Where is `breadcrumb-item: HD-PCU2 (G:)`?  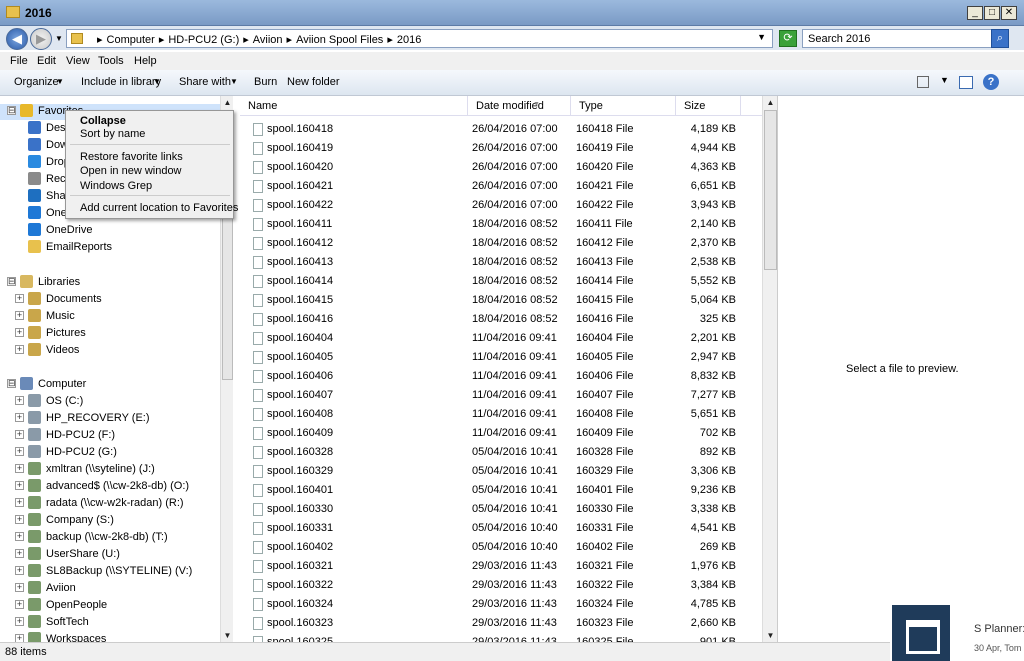
breadcrumb-item: HD-PCU2 (G:) is located at coordinates (203, 40).